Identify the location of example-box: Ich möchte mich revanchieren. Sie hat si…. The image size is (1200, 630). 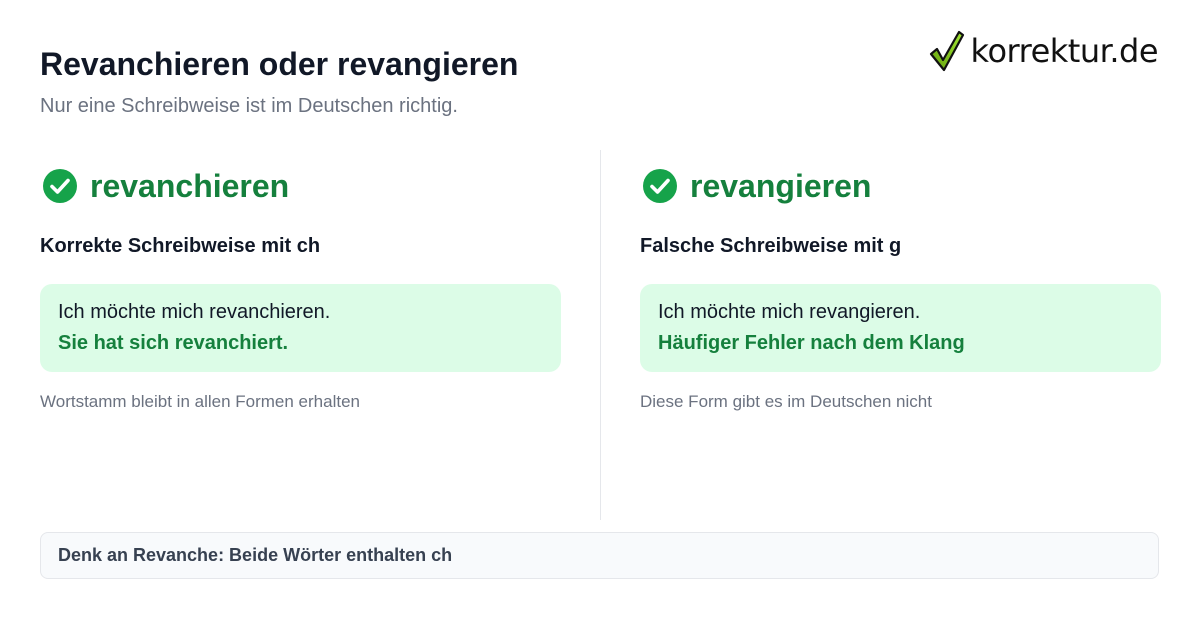
(300, 328).